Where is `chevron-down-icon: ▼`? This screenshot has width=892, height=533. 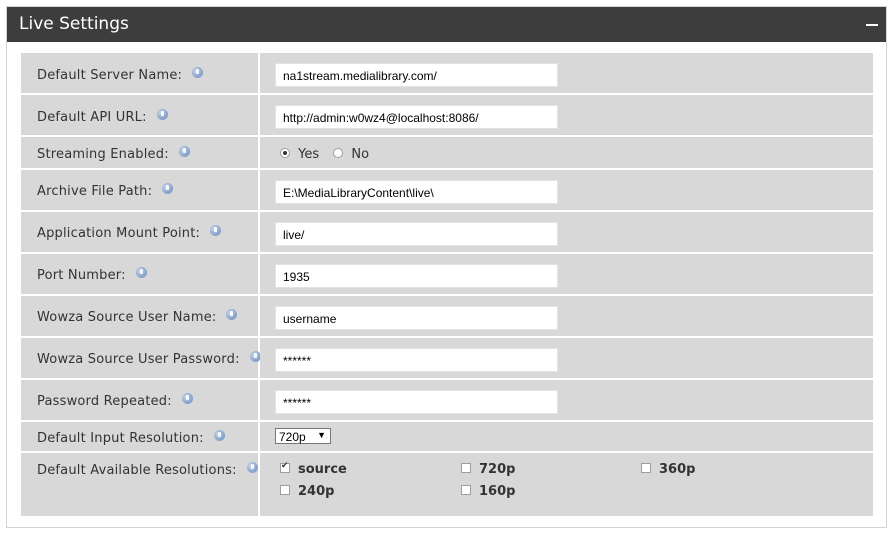
chevron-down-icon: ▼ is located at coordinates (321, 435).